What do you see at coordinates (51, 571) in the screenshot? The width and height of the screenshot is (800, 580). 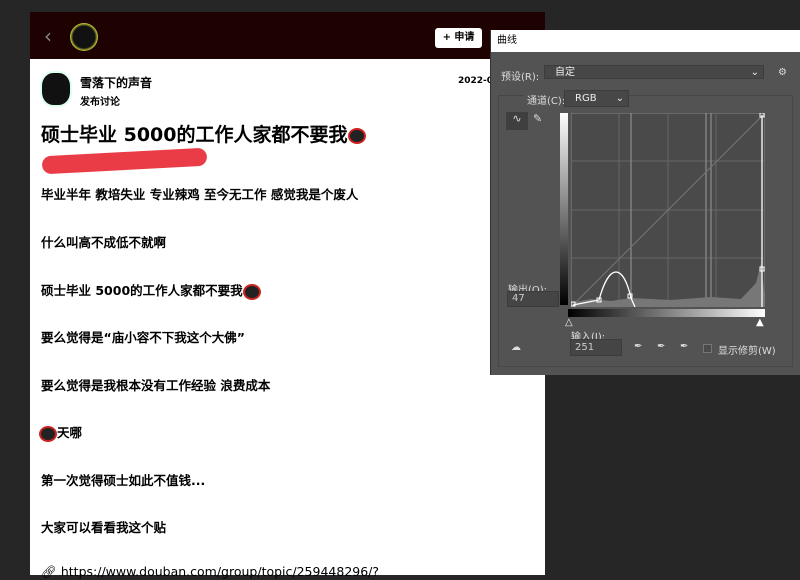 I see `link-icon: 🔗︎` at bounding box center [51, 571].